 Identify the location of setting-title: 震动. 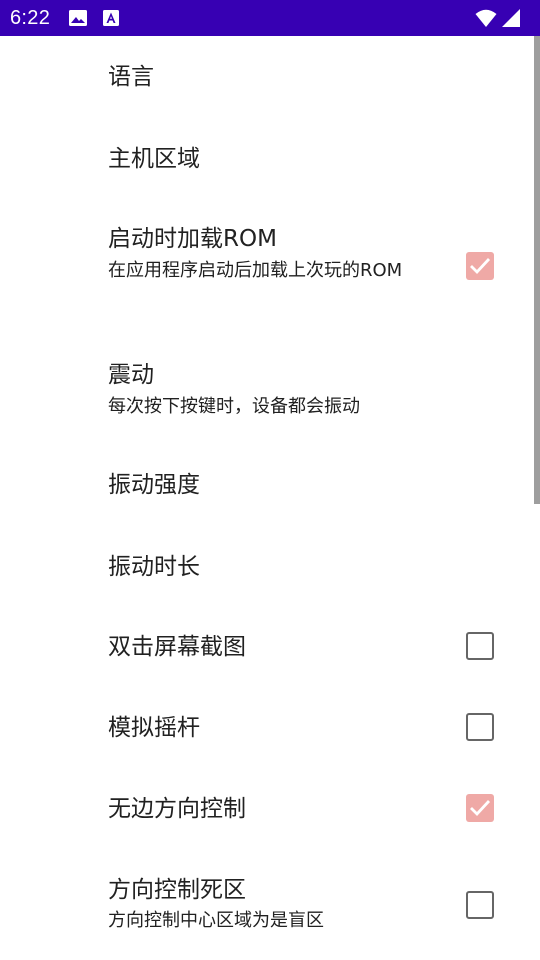
(131, 375).